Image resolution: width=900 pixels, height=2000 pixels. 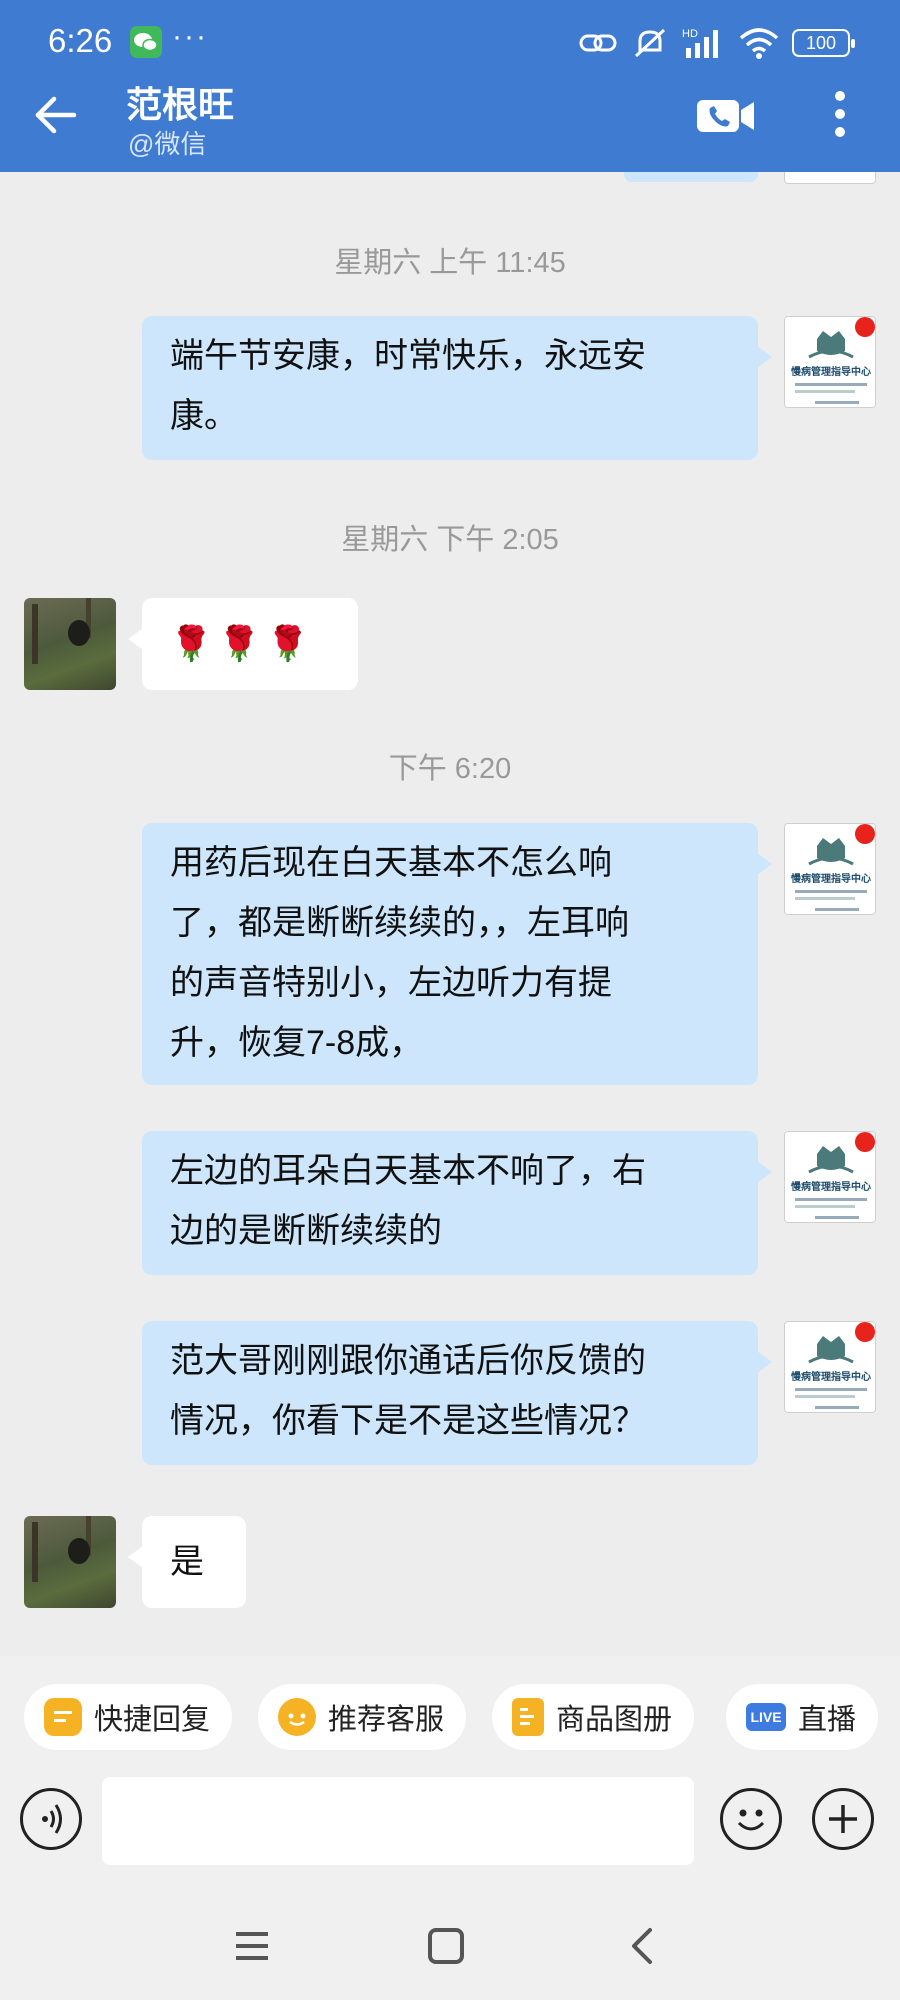 I want to click on status-more-dots: ···, so click(x=190, y=36).